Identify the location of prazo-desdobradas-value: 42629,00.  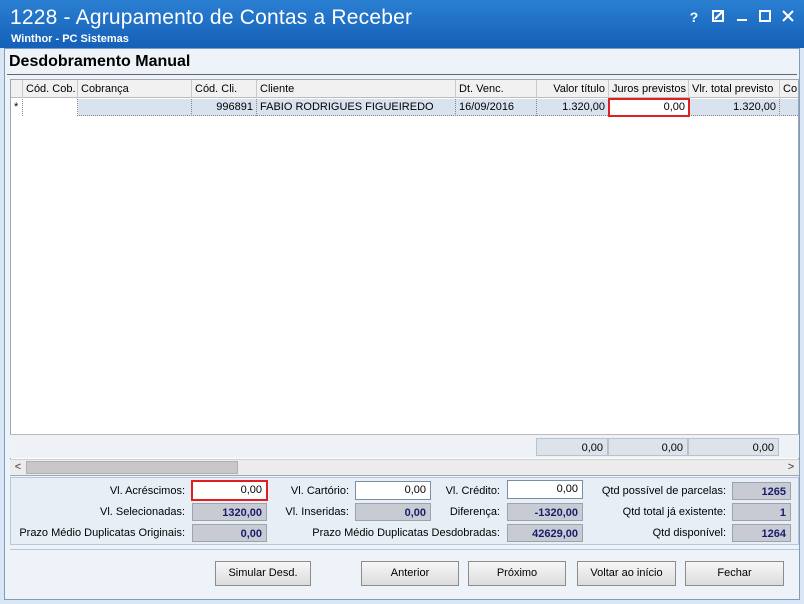
(545, 533).